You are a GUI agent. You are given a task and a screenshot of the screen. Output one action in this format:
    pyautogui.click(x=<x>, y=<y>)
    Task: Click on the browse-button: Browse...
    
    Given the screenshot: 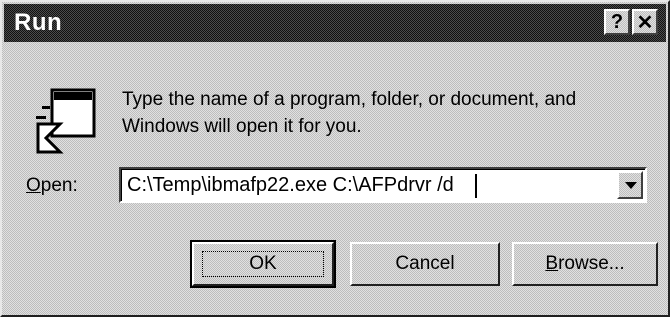 What is the action you would take?
    pyautogui.click(x=585, y=264)
    